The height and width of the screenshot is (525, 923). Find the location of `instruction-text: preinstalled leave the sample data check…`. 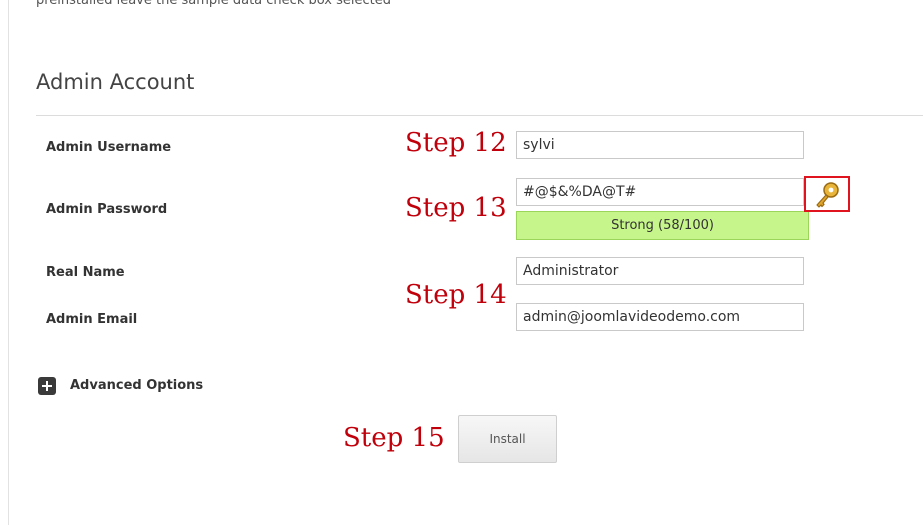

instruction-text: preinstalled leave the sample data check… is located at coordinates (213, 4).